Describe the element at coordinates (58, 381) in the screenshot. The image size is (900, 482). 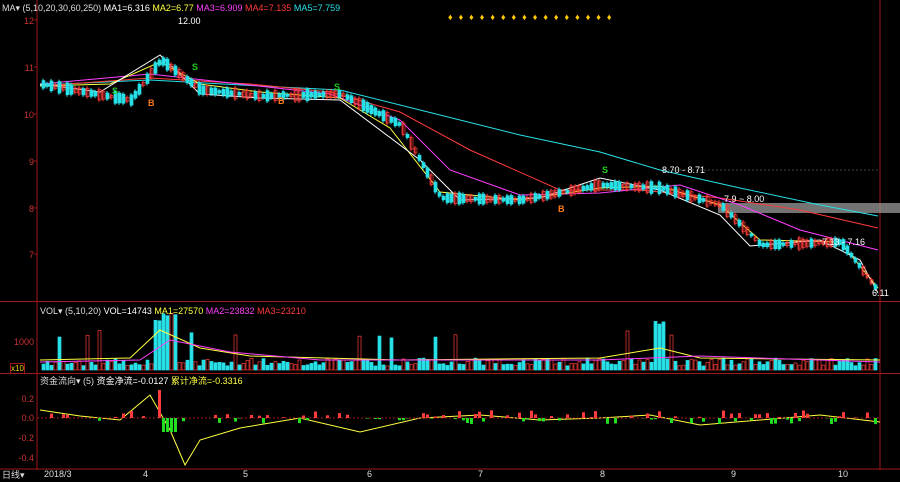
I see `flow-indicator-select: 资金流向` at that location.